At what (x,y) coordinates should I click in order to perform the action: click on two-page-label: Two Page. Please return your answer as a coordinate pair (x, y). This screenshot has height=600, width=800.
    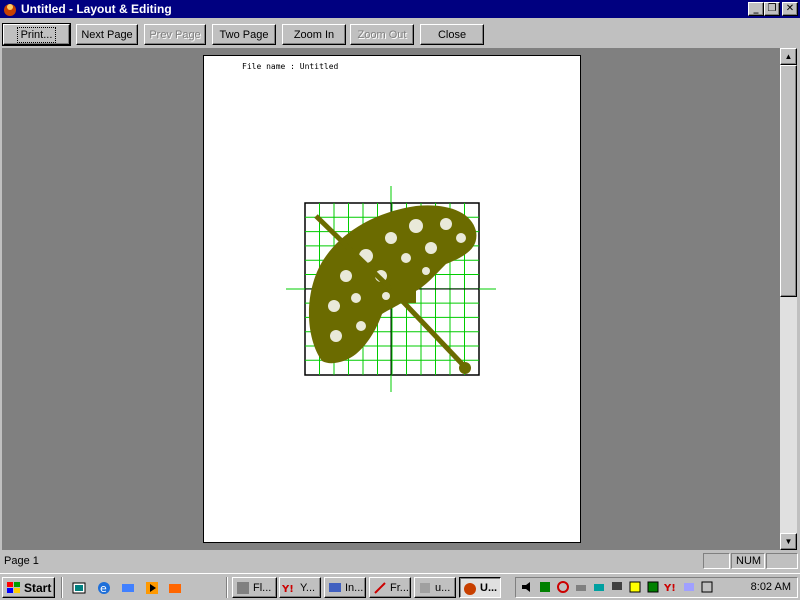
    Looking at the image, I should click on (244, 34).